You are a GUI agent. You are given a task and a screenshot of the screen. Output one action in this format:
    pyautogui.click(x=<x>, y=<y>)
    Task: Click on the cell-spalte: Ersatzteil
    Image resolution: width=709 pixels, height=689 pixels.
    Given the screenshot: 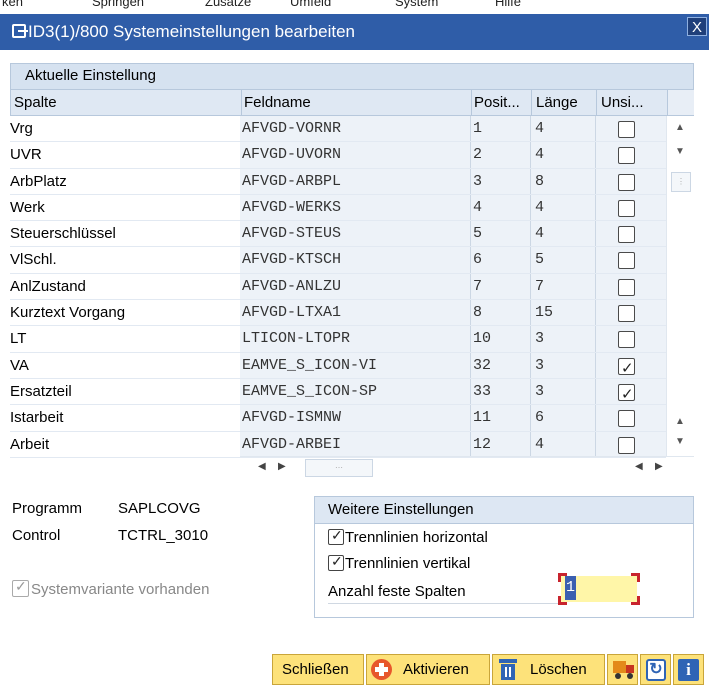 What is the action you would take?
    pyautogui.click(x=125, y=391)
    